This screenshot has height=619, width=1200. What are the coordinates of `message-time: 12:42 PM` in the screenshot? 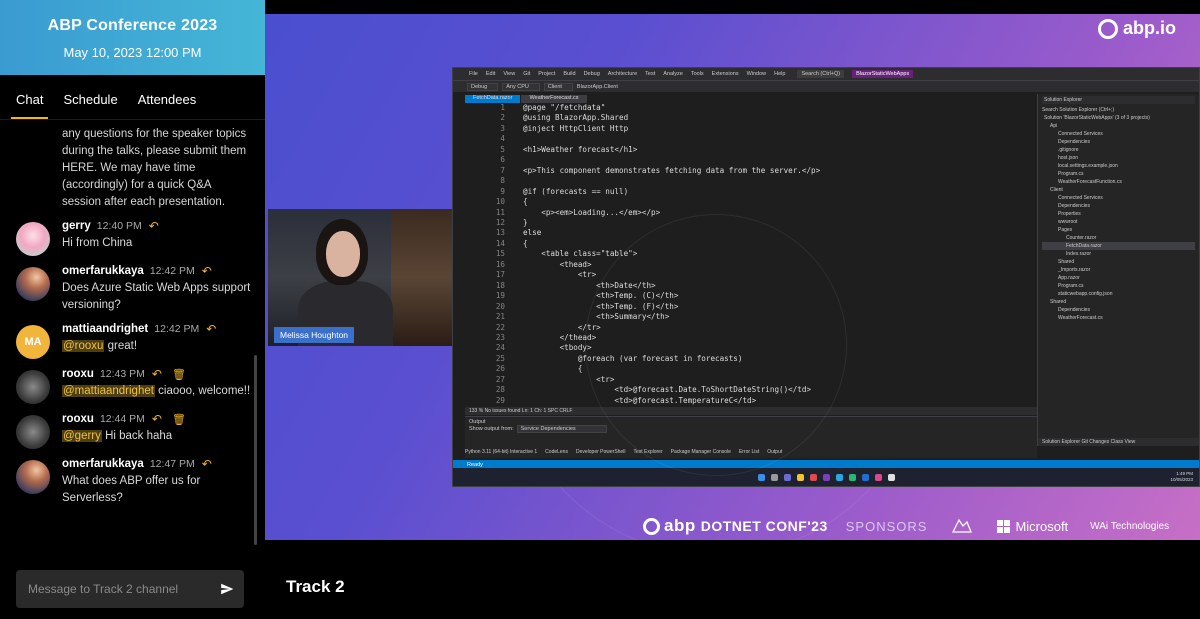 It's located at (172, 271).